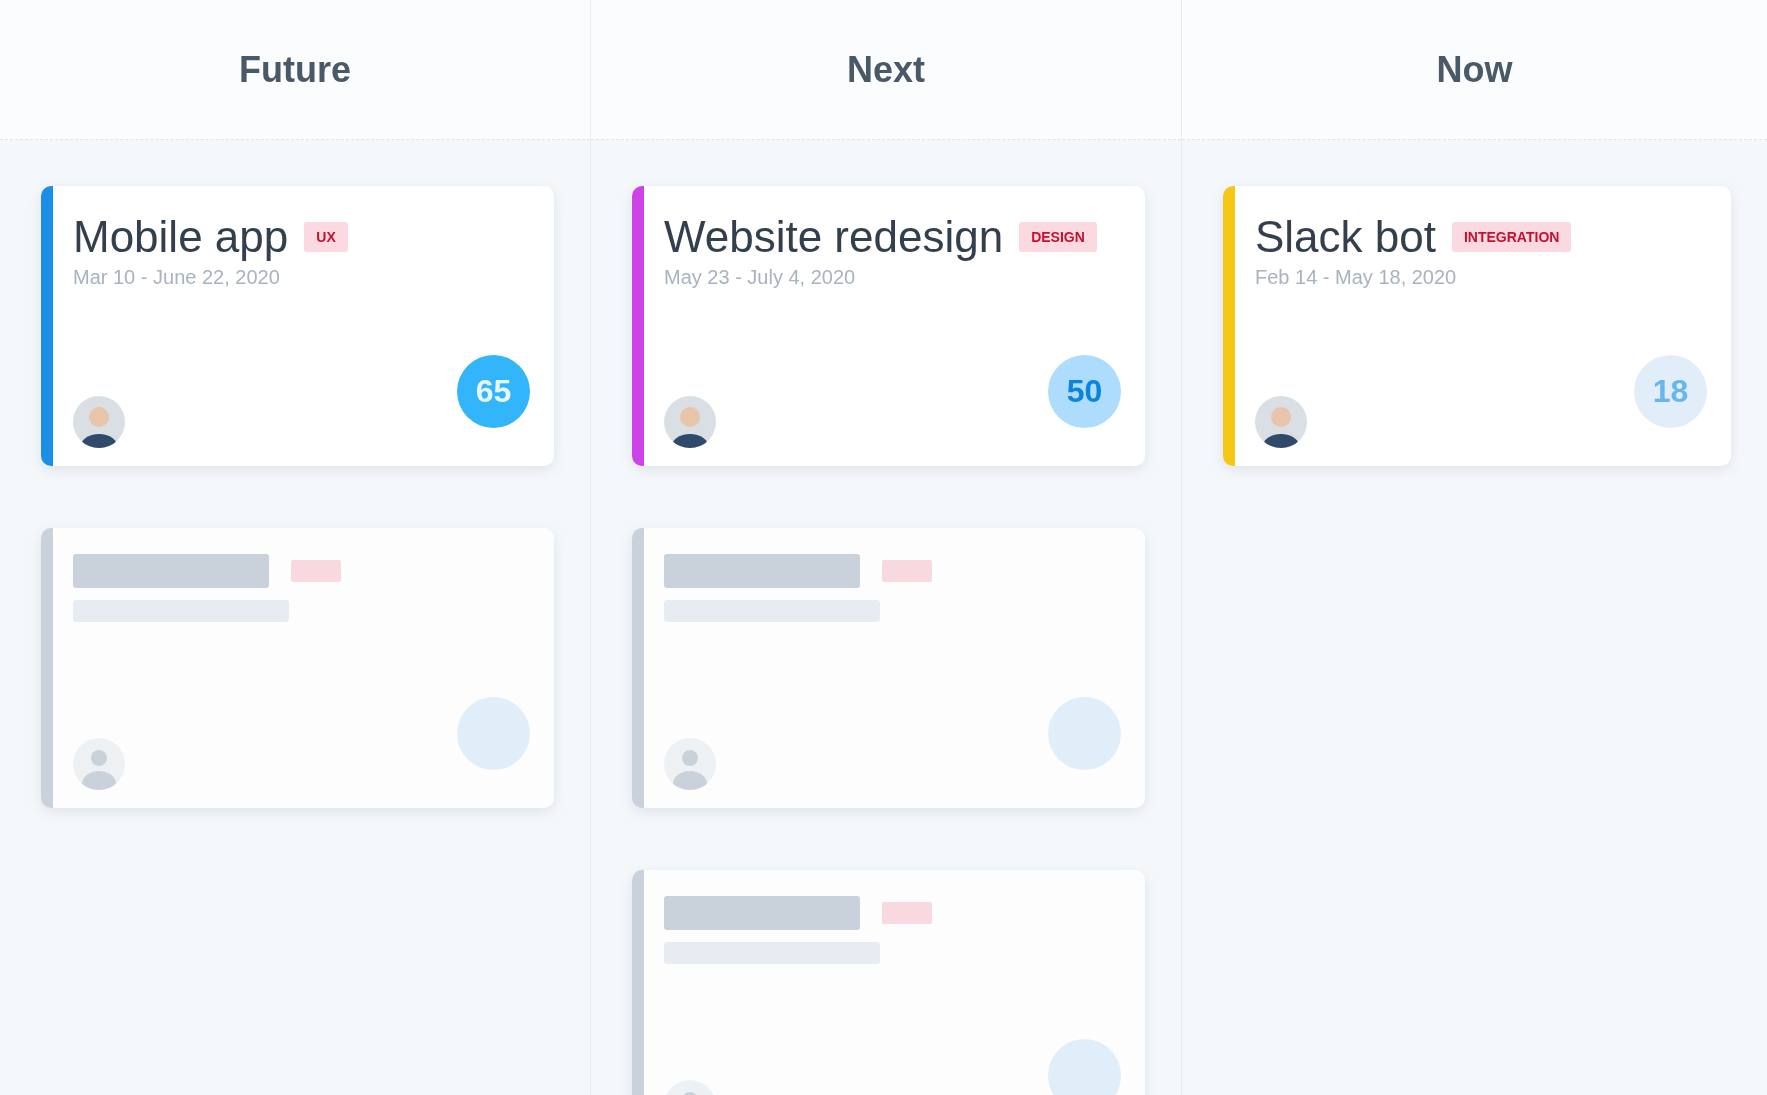 The height and width of the screenshot is (1095, 1767). I want to click on column-title: Now, so click(1474, 69).